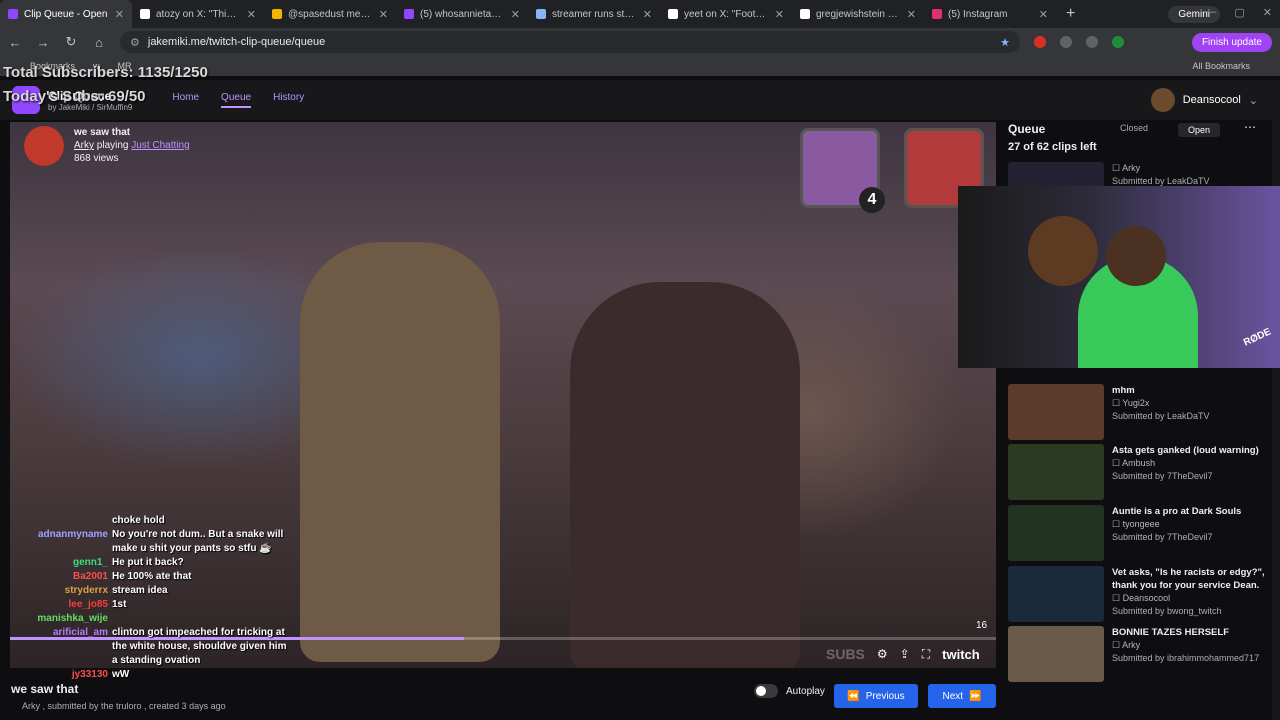 The width and height of the screenshot is (1280, 720). What do you see at coordinates (198, 14) in the screenshot?
I see `tab-atozy: atozy on X: "This might✕` at bounding box center [198, 14].